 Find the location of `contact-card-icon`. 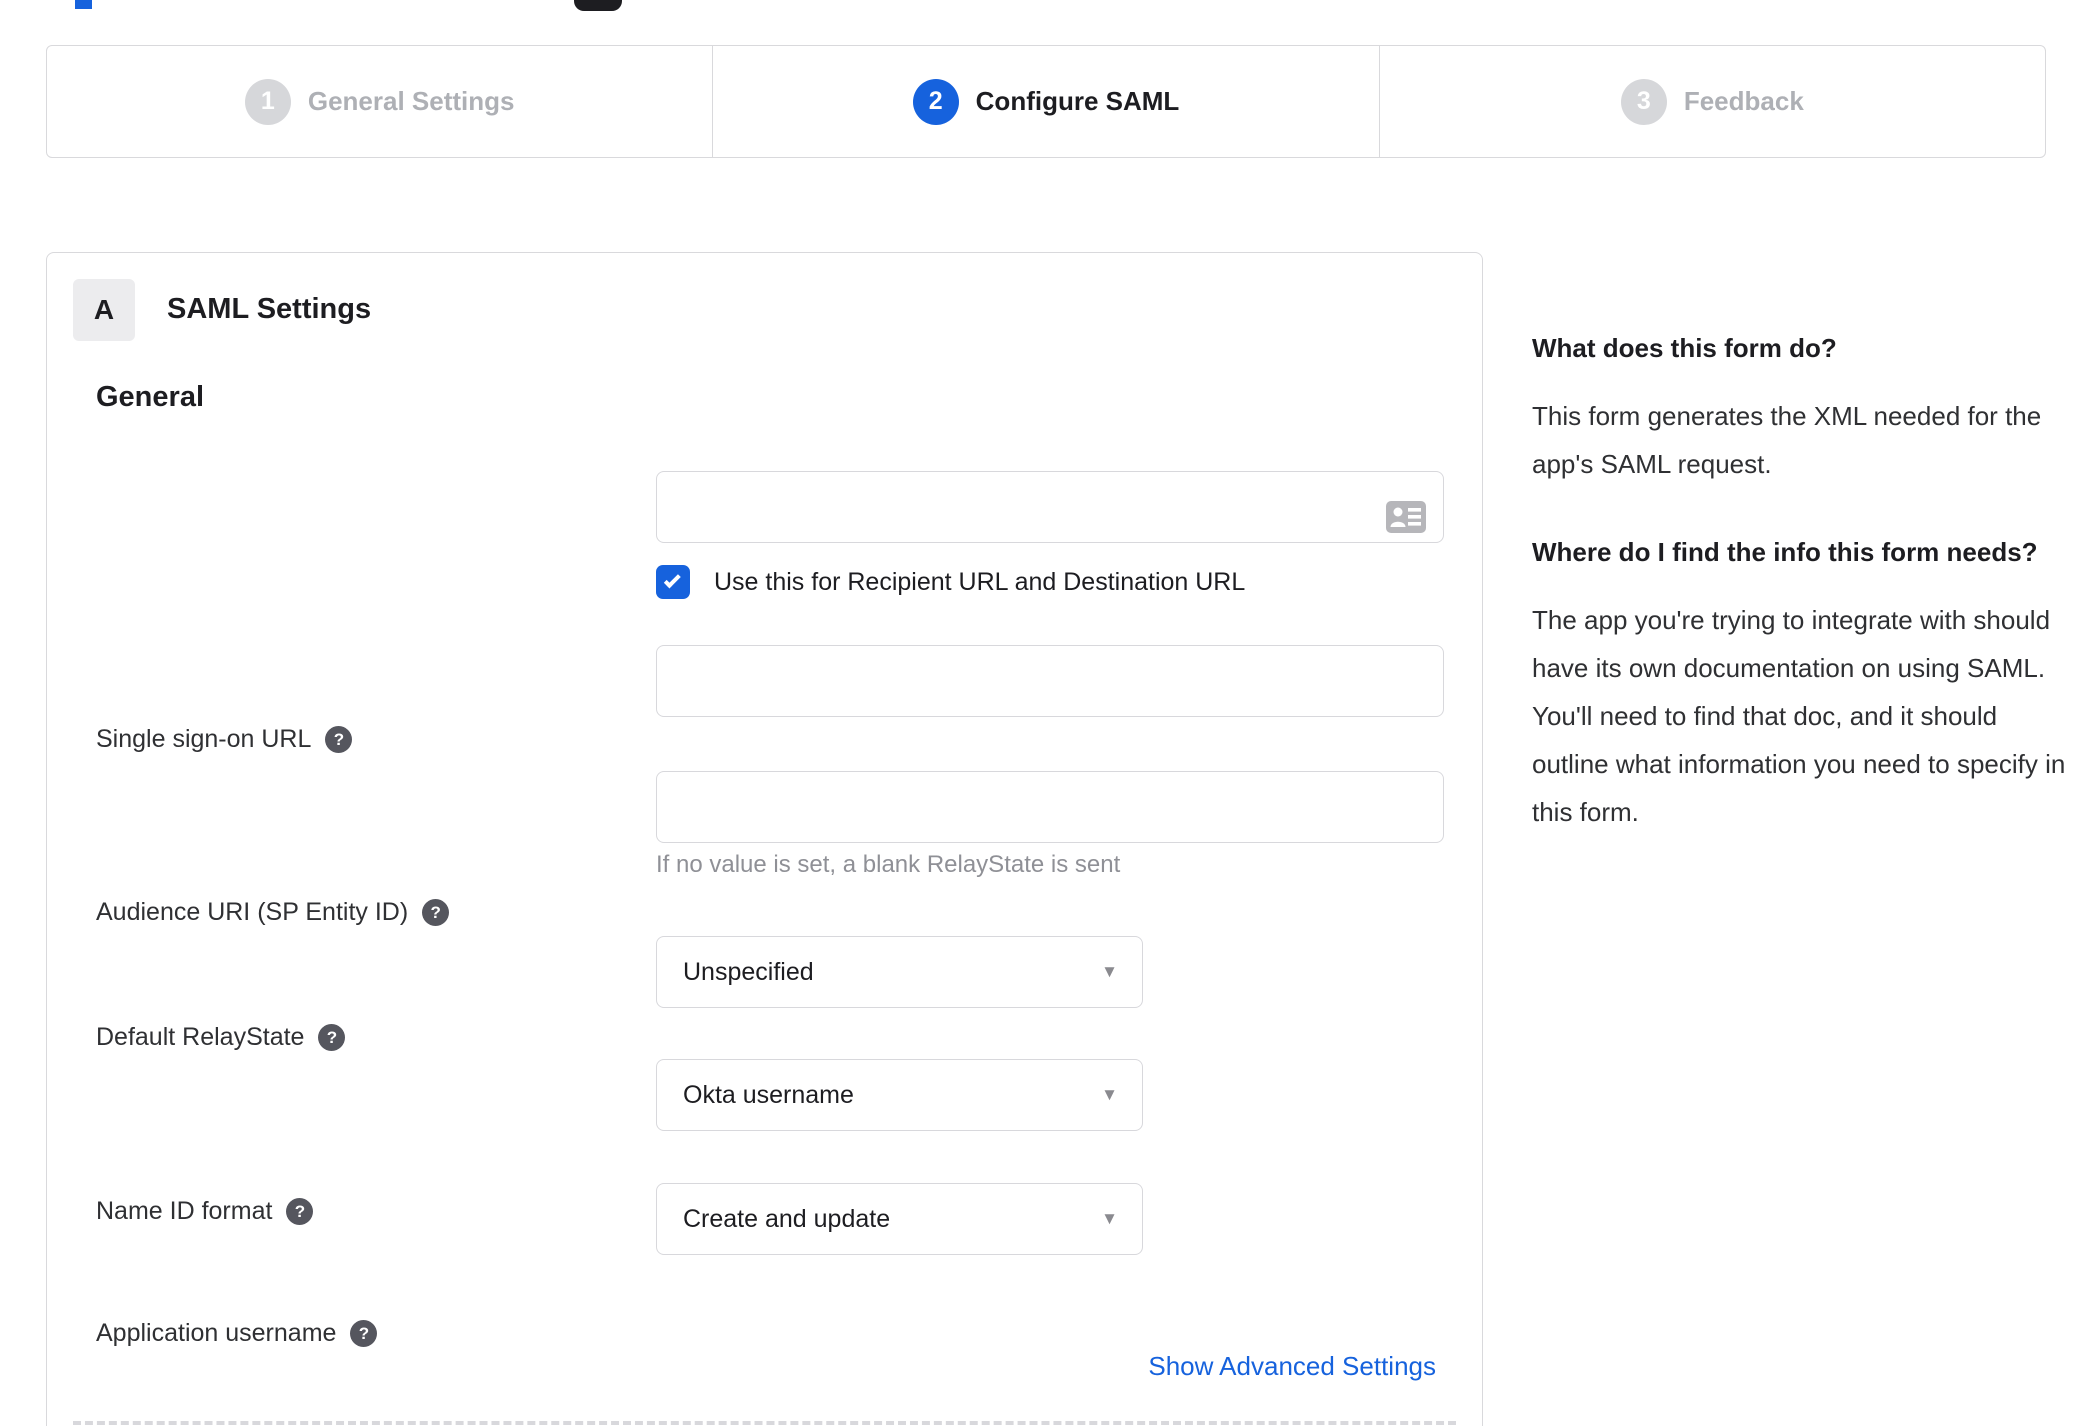

contact-card-icon is located at coordinates (1406, 517).